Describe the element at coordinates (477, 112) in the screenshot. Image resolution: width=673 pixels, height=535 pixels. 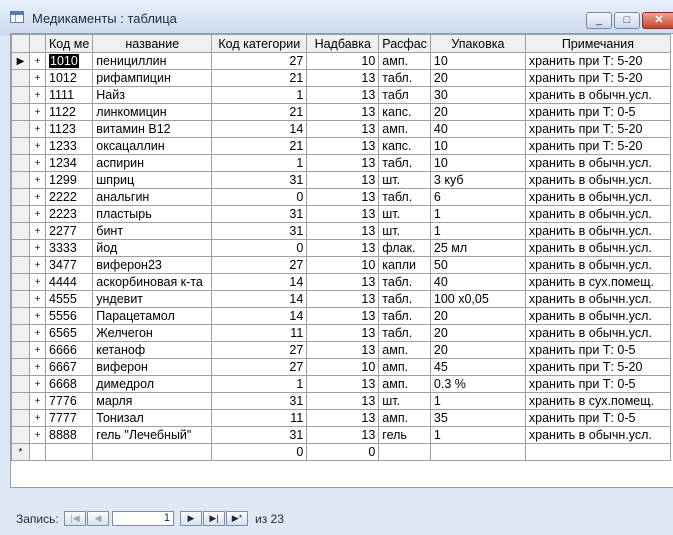
I see `cell-pack: 20` at that location.